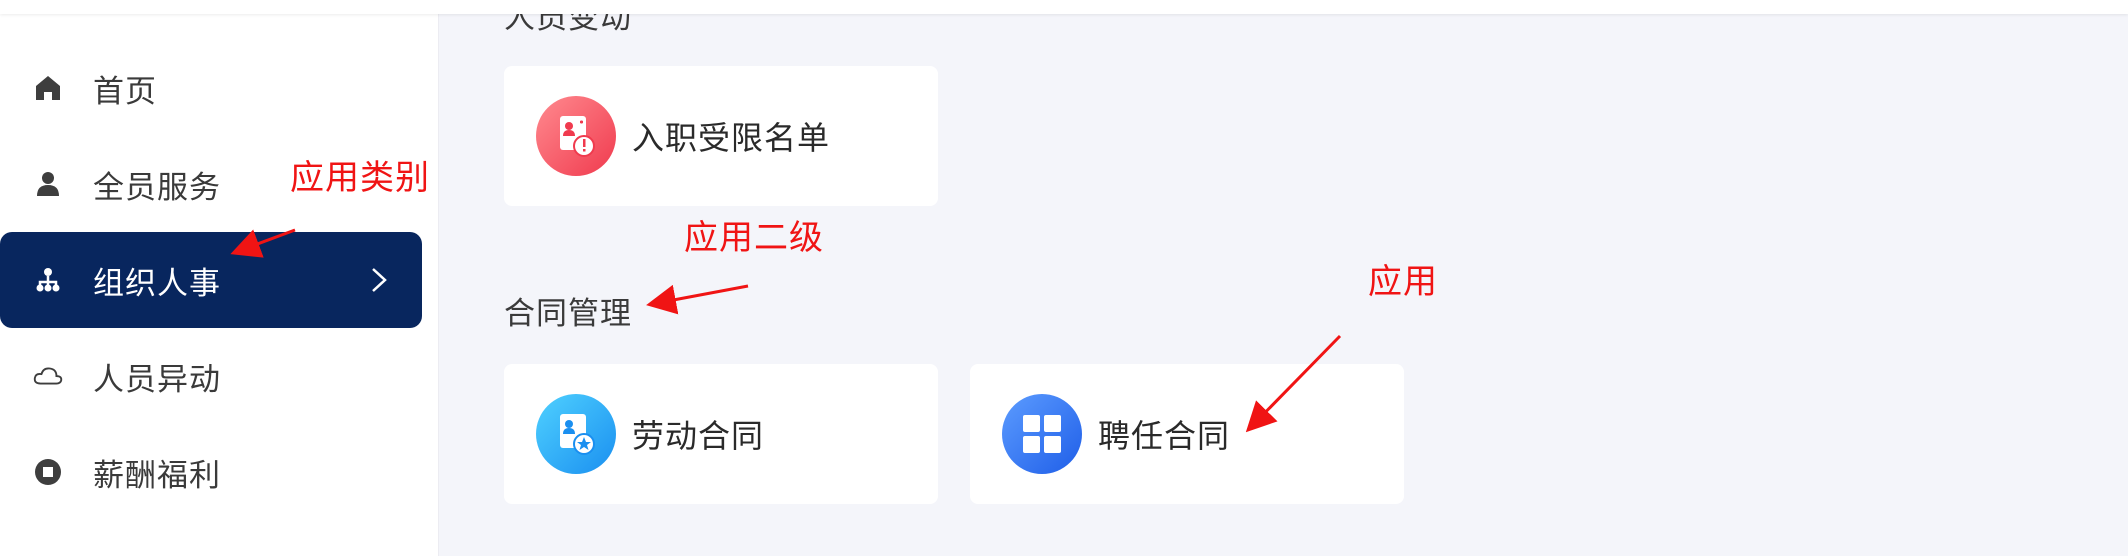 The image size is (2128, 556). What do you see at coordinates (157, 283) in the screenshot?
I see `sidebar-item-label: 组织人事` at bounding box center [157, 283].